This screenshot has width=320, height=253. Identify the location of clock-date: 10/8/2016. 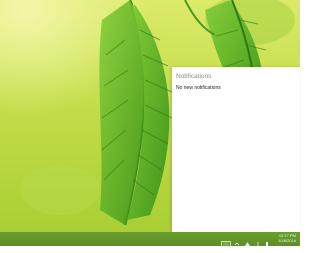
(287, 240).